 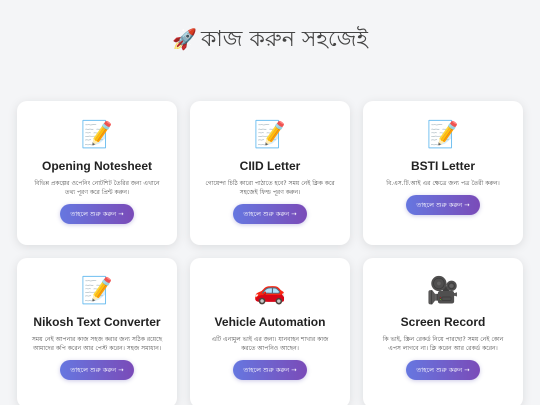 What do you see at coordinates (184, 39) in the screenshot?
I see `rocket-icon: 🚀` at bounding box center [184, 39].